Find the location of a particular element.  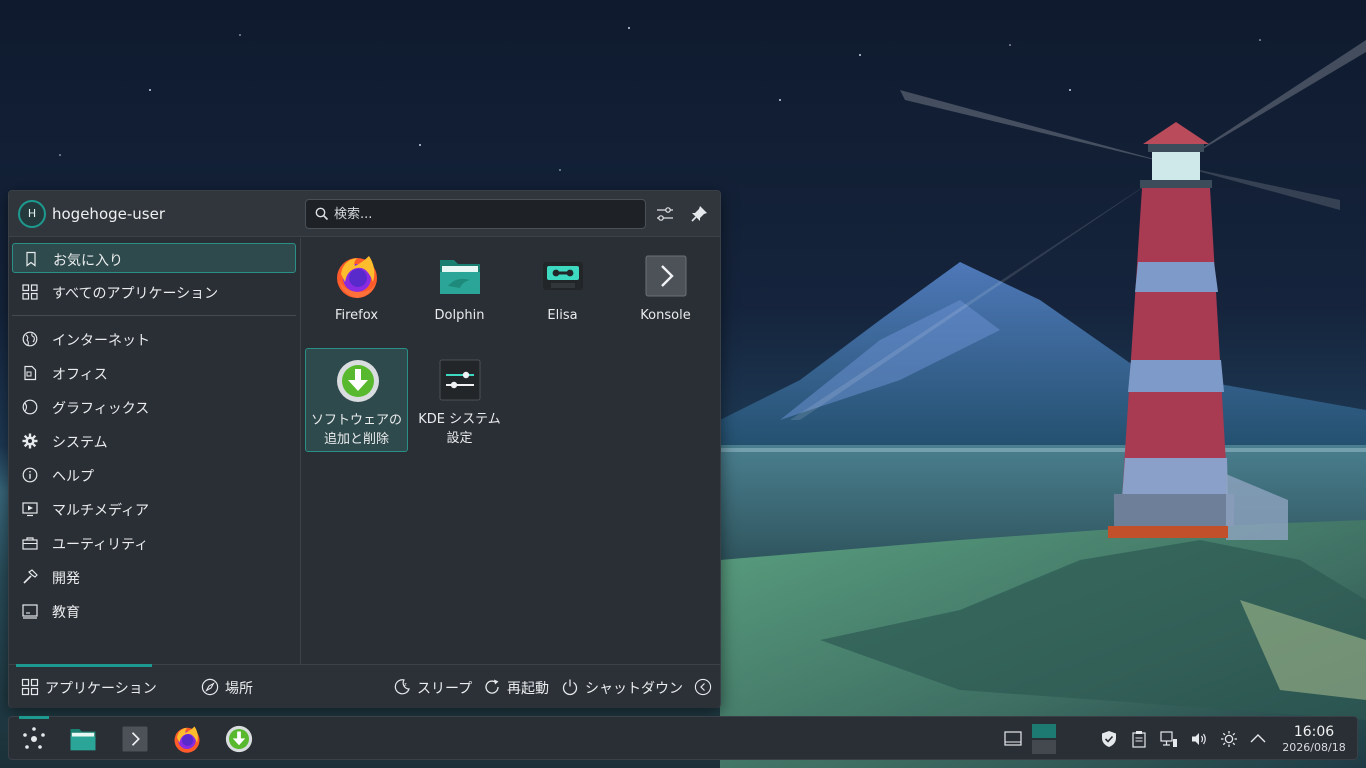

pin-icon is located at coordinates (699, 214).